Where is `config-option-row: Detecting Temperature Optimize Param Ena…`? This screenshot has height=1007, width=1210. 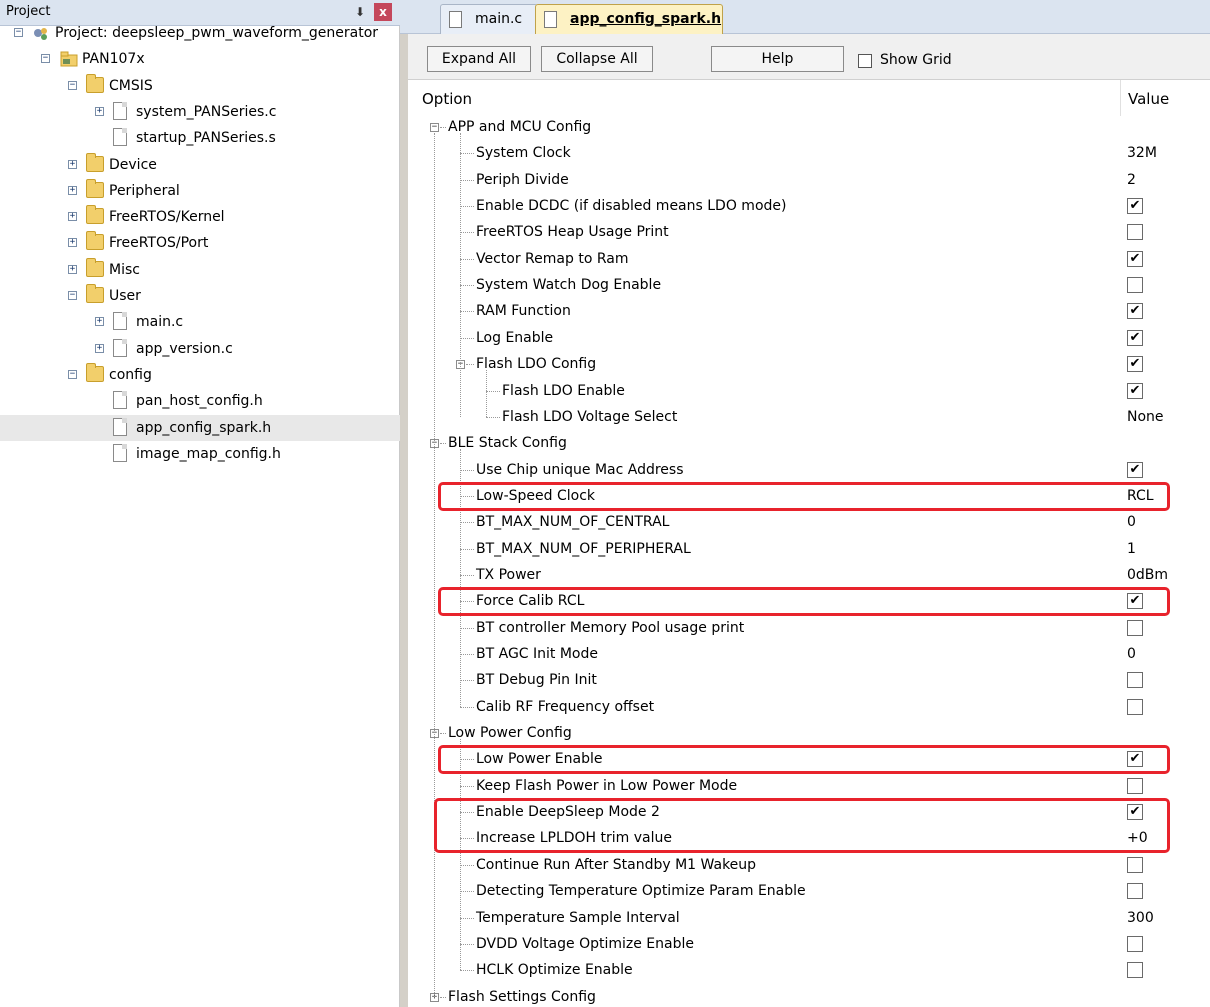 config-option-row: Detecting Temperature Optimize Param Ena… is located at coordinates (809, 891).